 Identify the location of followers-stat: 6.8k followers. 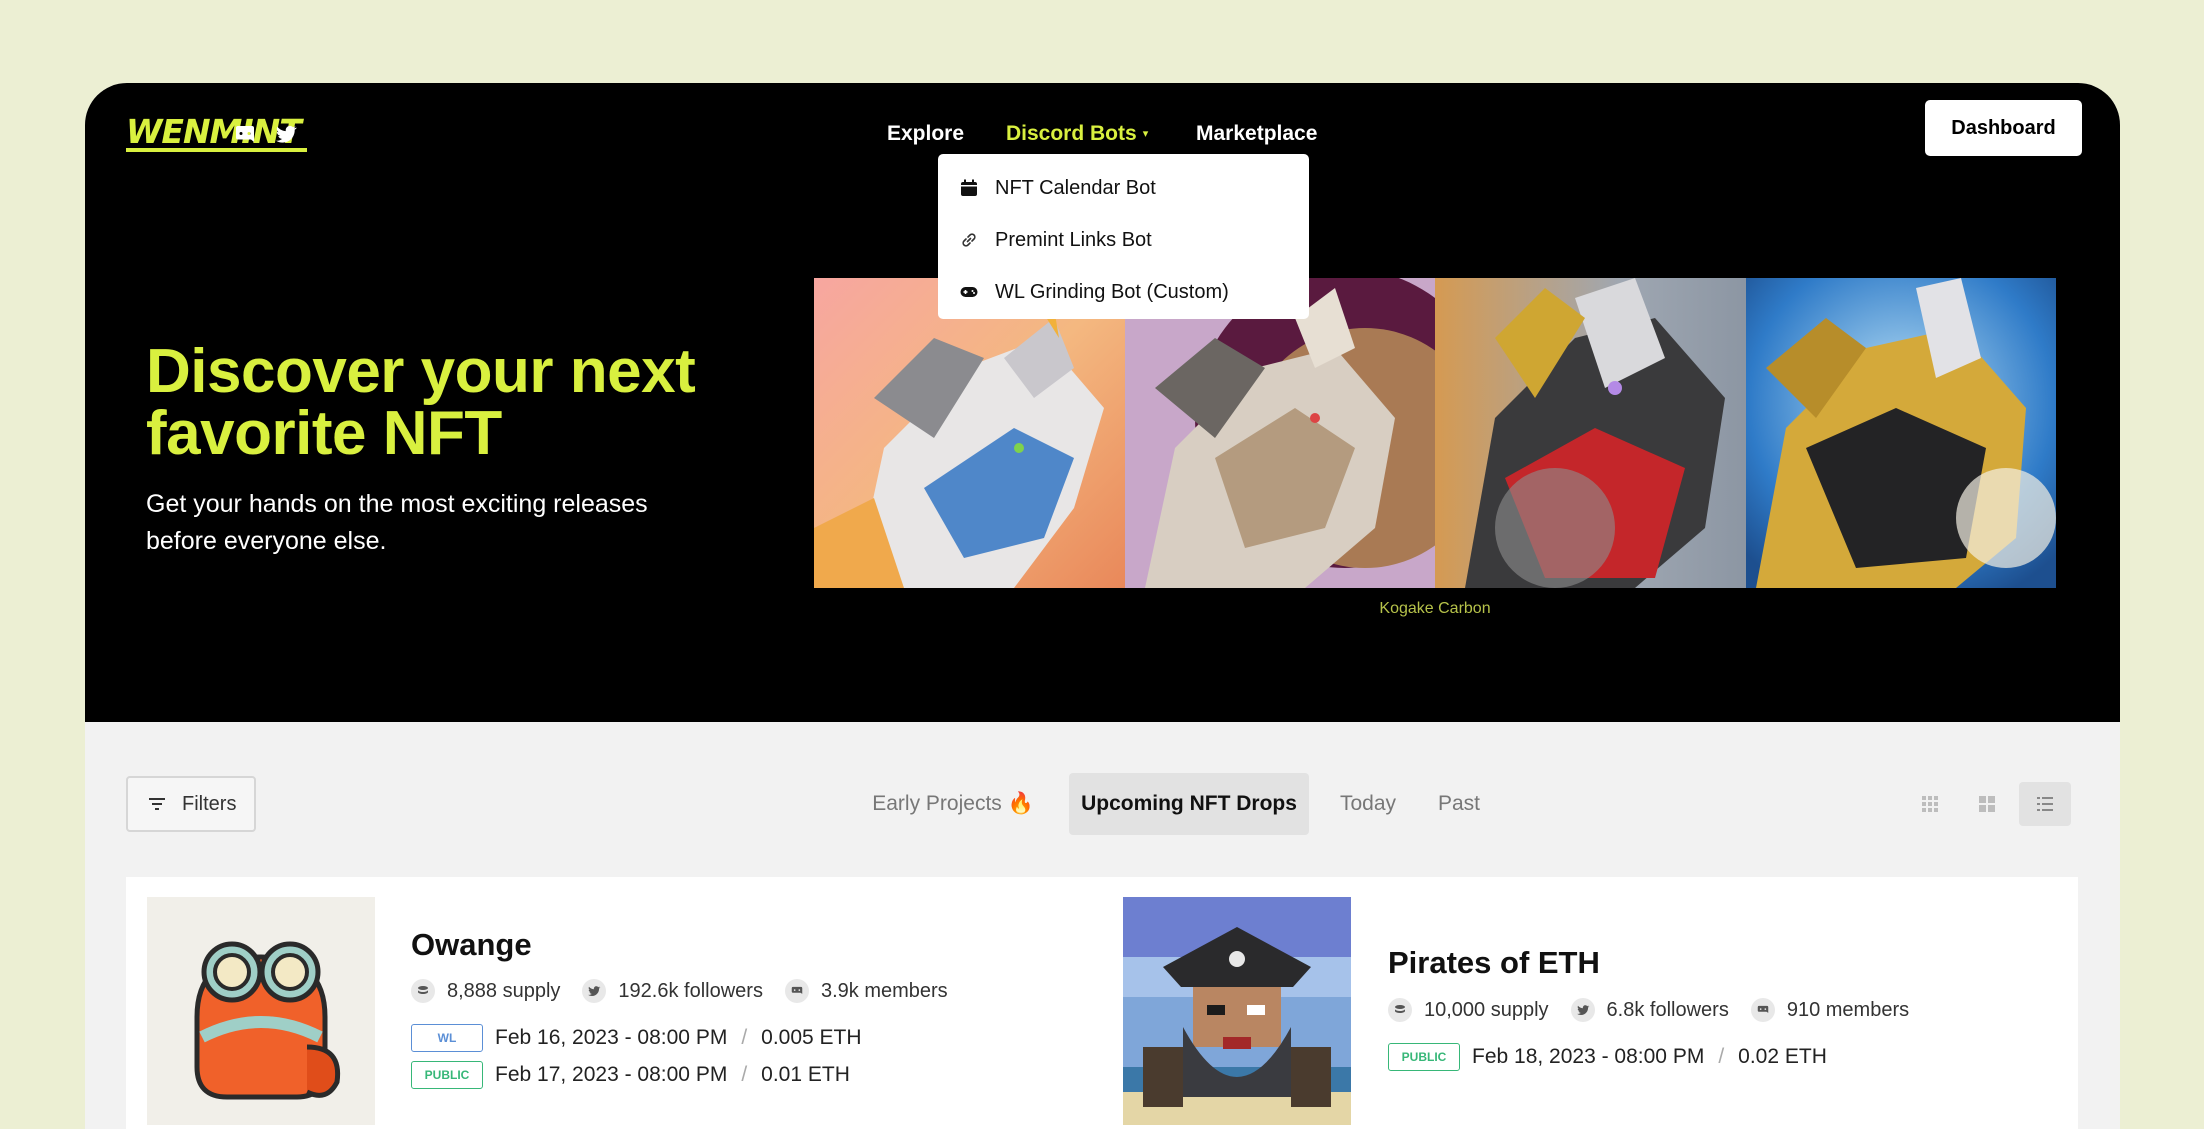
(1649, 1010).